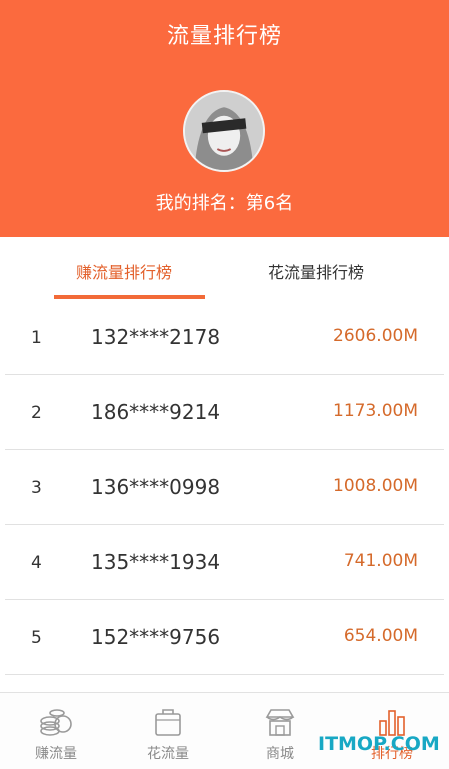 The height and width of the screenshot is (769, 449). I want to click on list-item: 3 136****0998 1008.00M, so click(224, 487).